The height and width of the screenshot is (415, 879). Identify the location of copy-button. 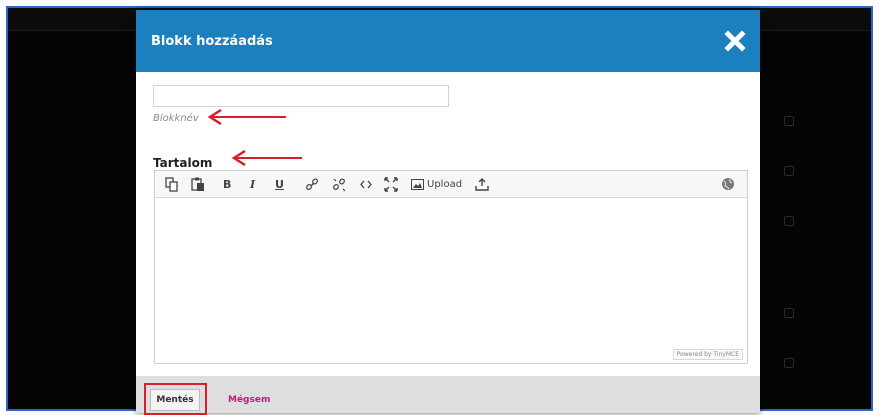
(172, 184).